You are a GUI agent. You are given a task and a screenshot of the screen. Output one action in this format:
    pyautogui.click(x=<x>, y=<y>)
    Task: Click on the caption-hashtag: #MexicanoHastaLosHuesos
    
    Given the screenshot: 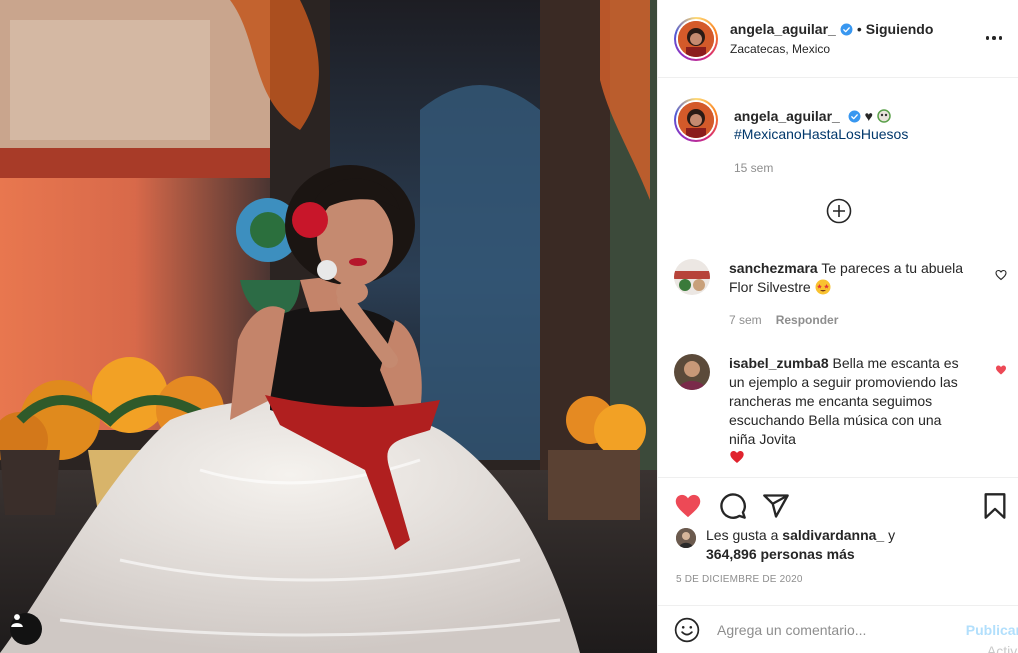 What is the action you would take?
    pyautogui.click(x=821, y=134)
    